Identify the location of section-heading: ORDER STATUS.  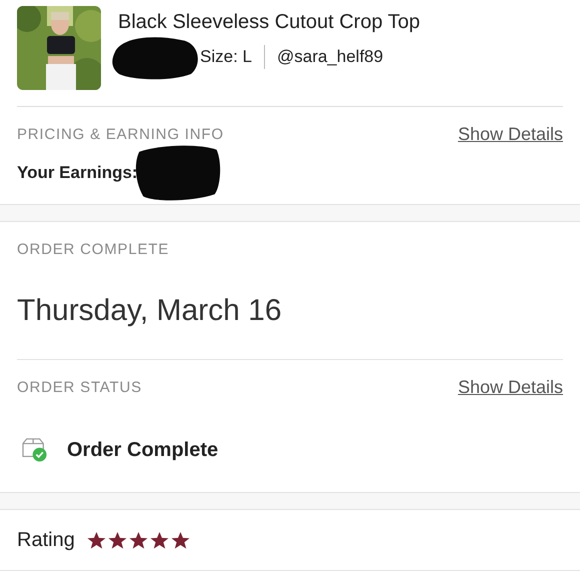
(79, 387).